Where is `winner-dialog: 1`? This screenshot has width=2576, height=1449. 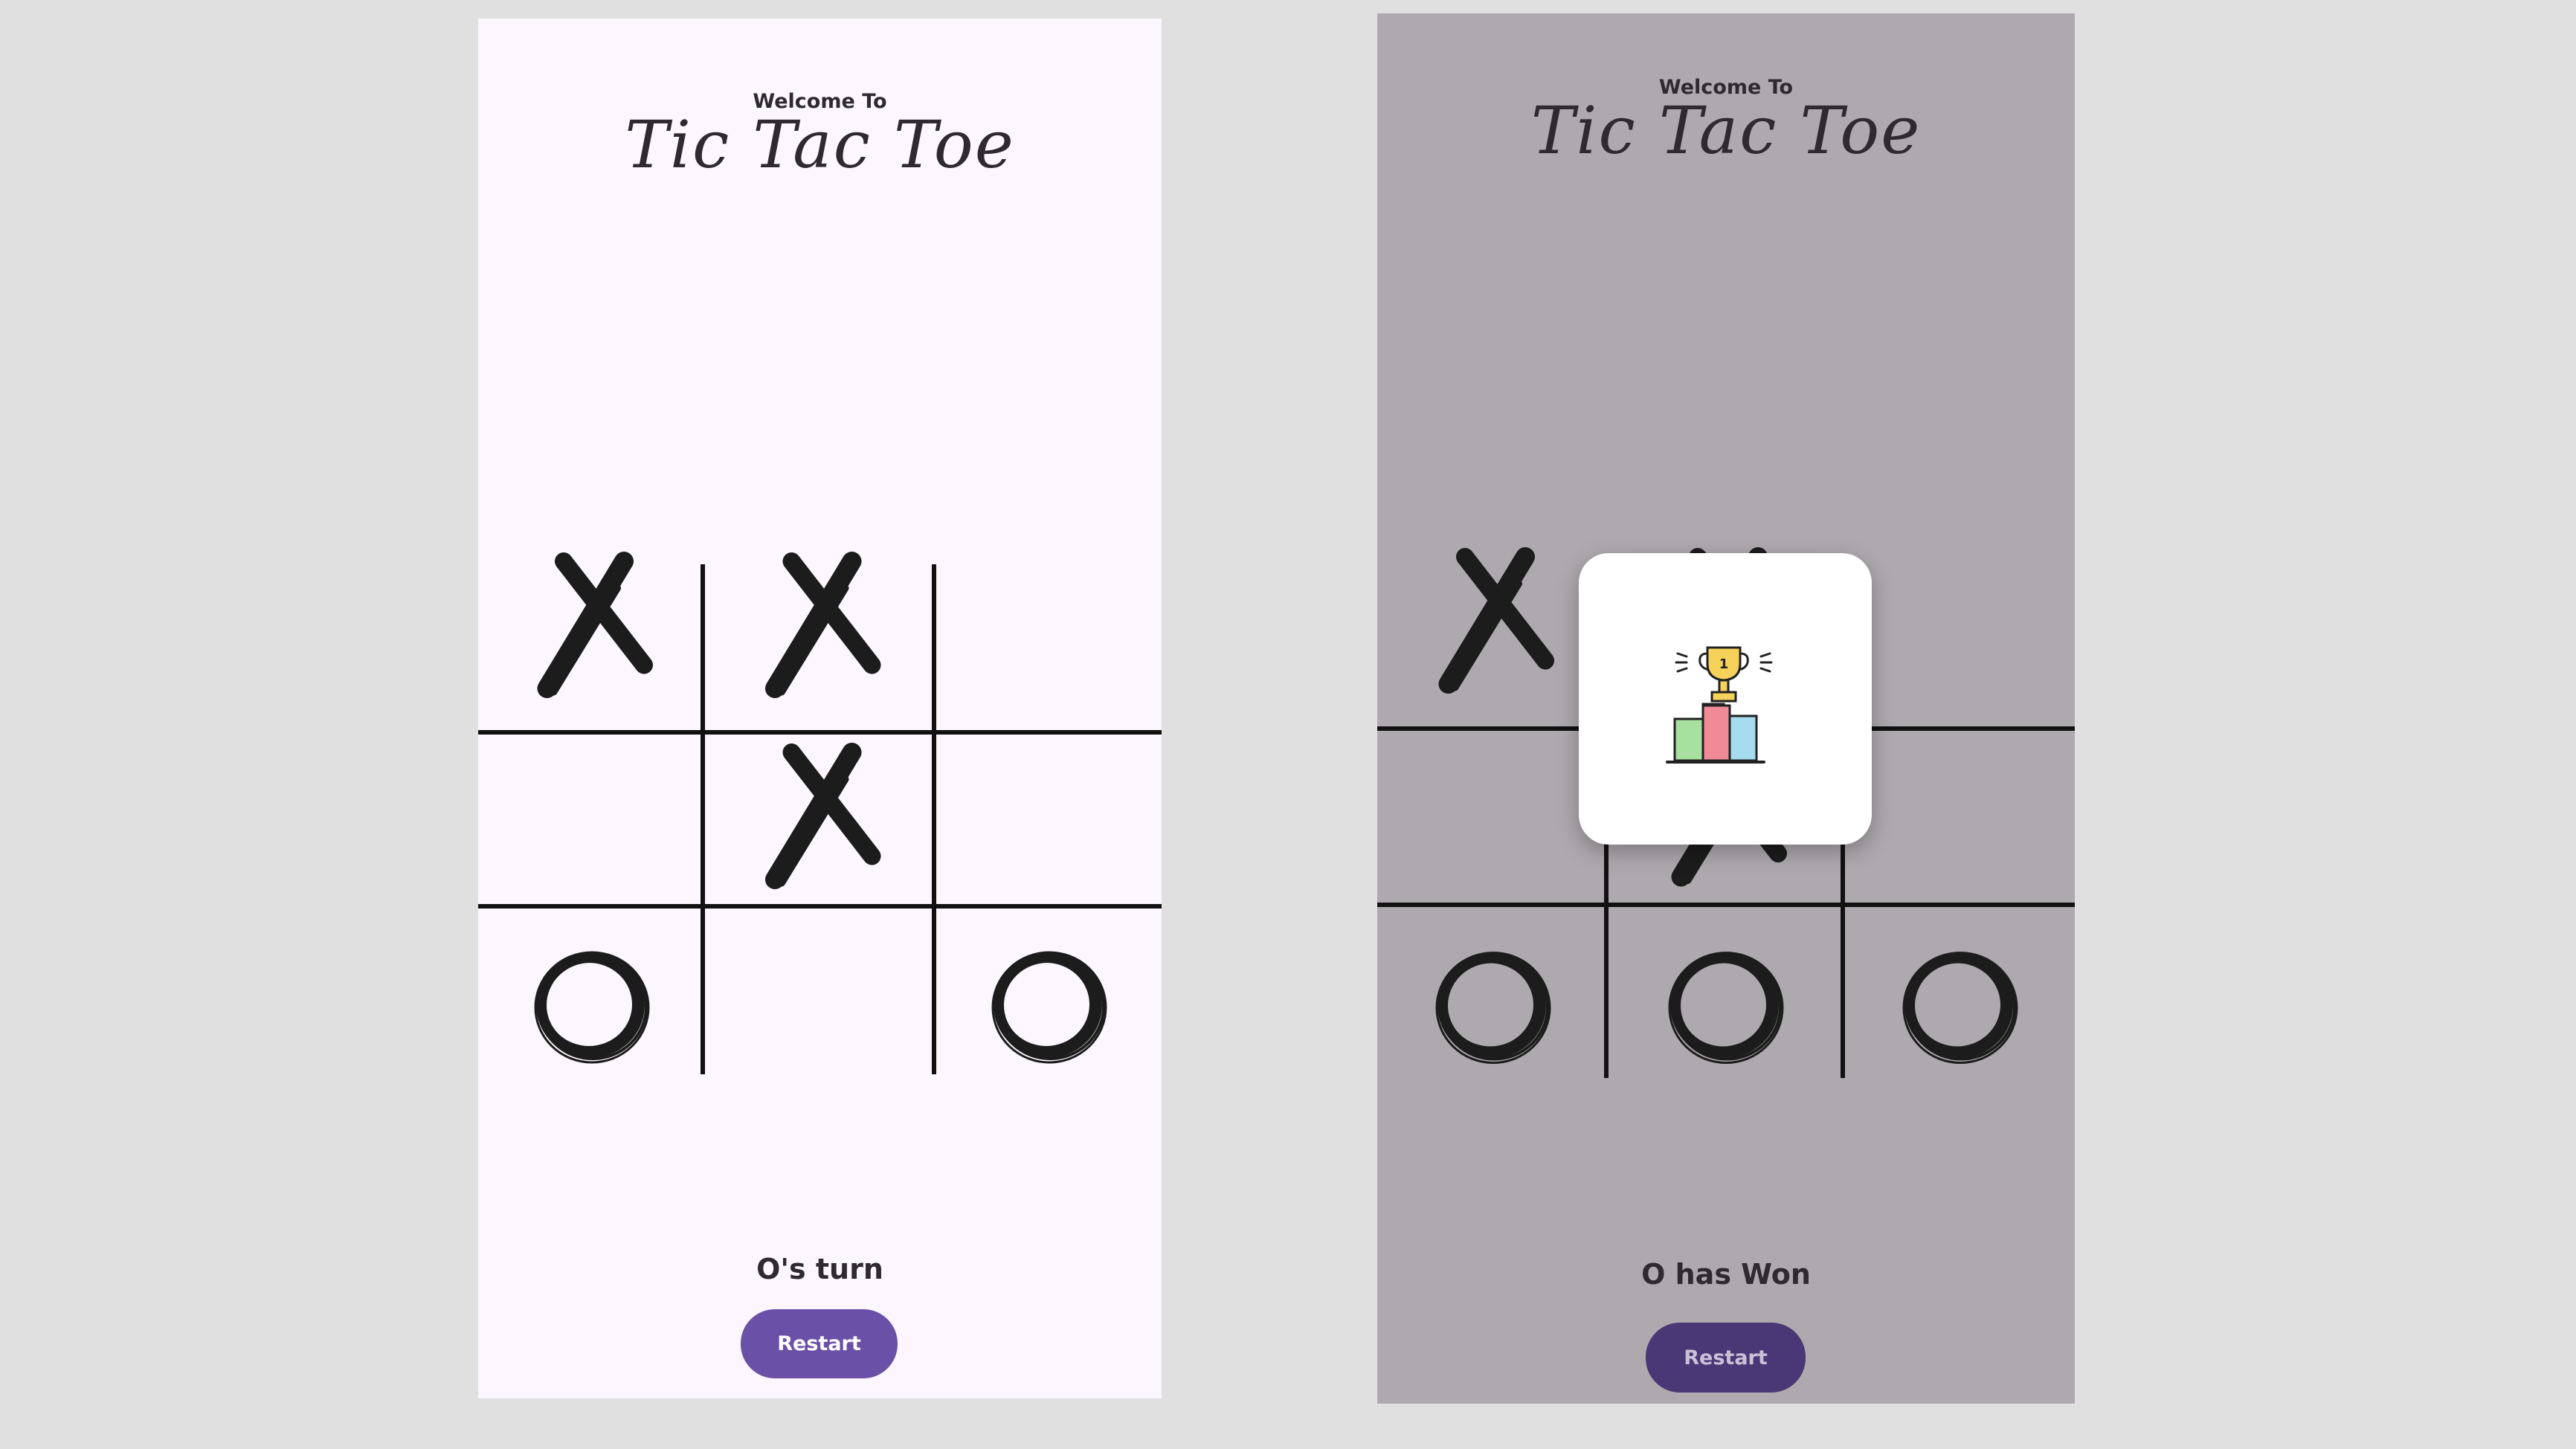
winner-dialog: 1 is located at coordinates (1725, 699).